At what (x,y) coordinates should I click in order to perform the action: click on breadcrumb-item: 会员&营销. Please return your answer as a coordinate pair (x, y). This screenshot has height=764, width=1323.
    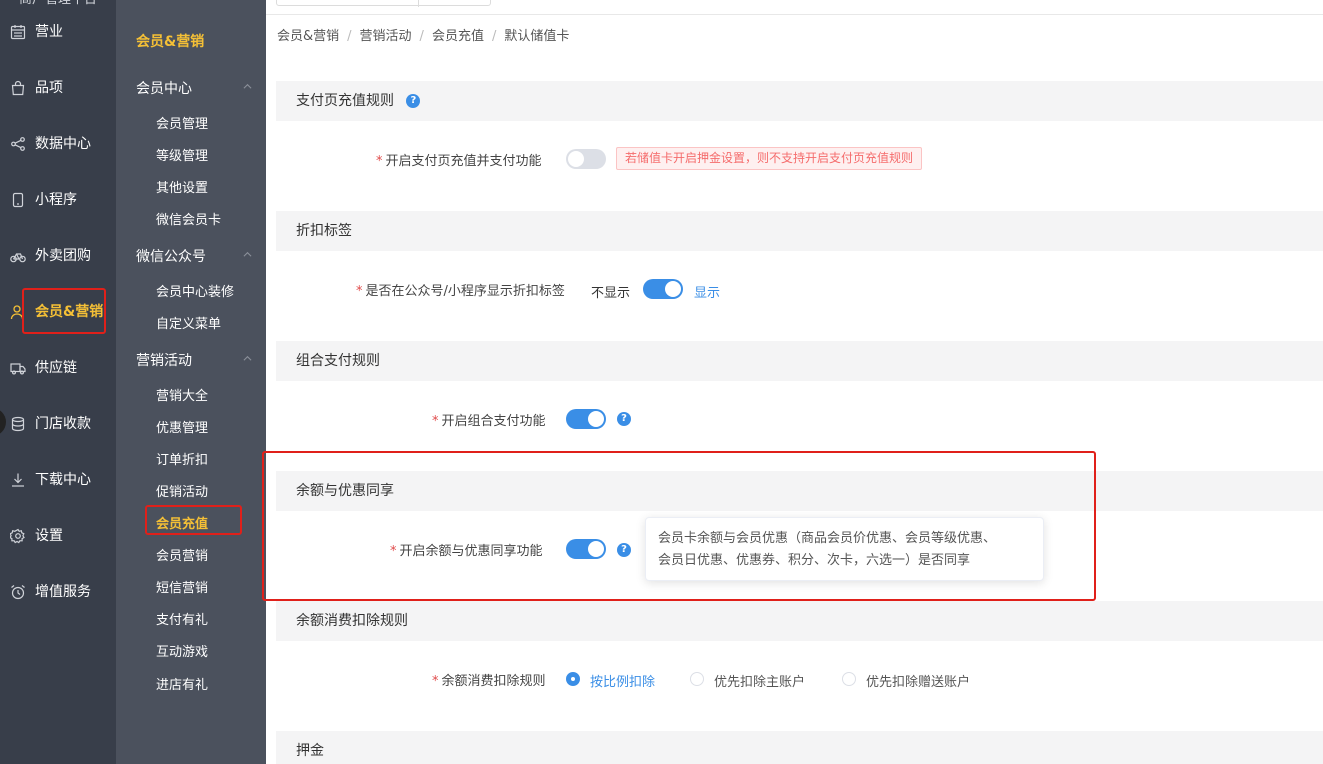
    Looking at the image, I should click on (308, 36).